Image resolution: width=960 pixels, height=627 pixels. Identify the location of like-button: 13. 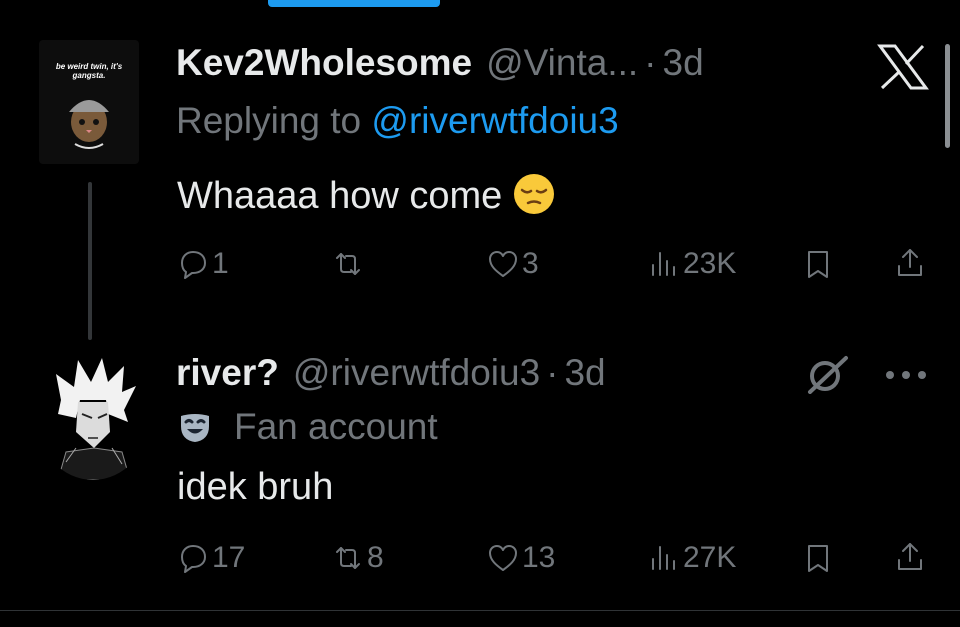
(520, 558).